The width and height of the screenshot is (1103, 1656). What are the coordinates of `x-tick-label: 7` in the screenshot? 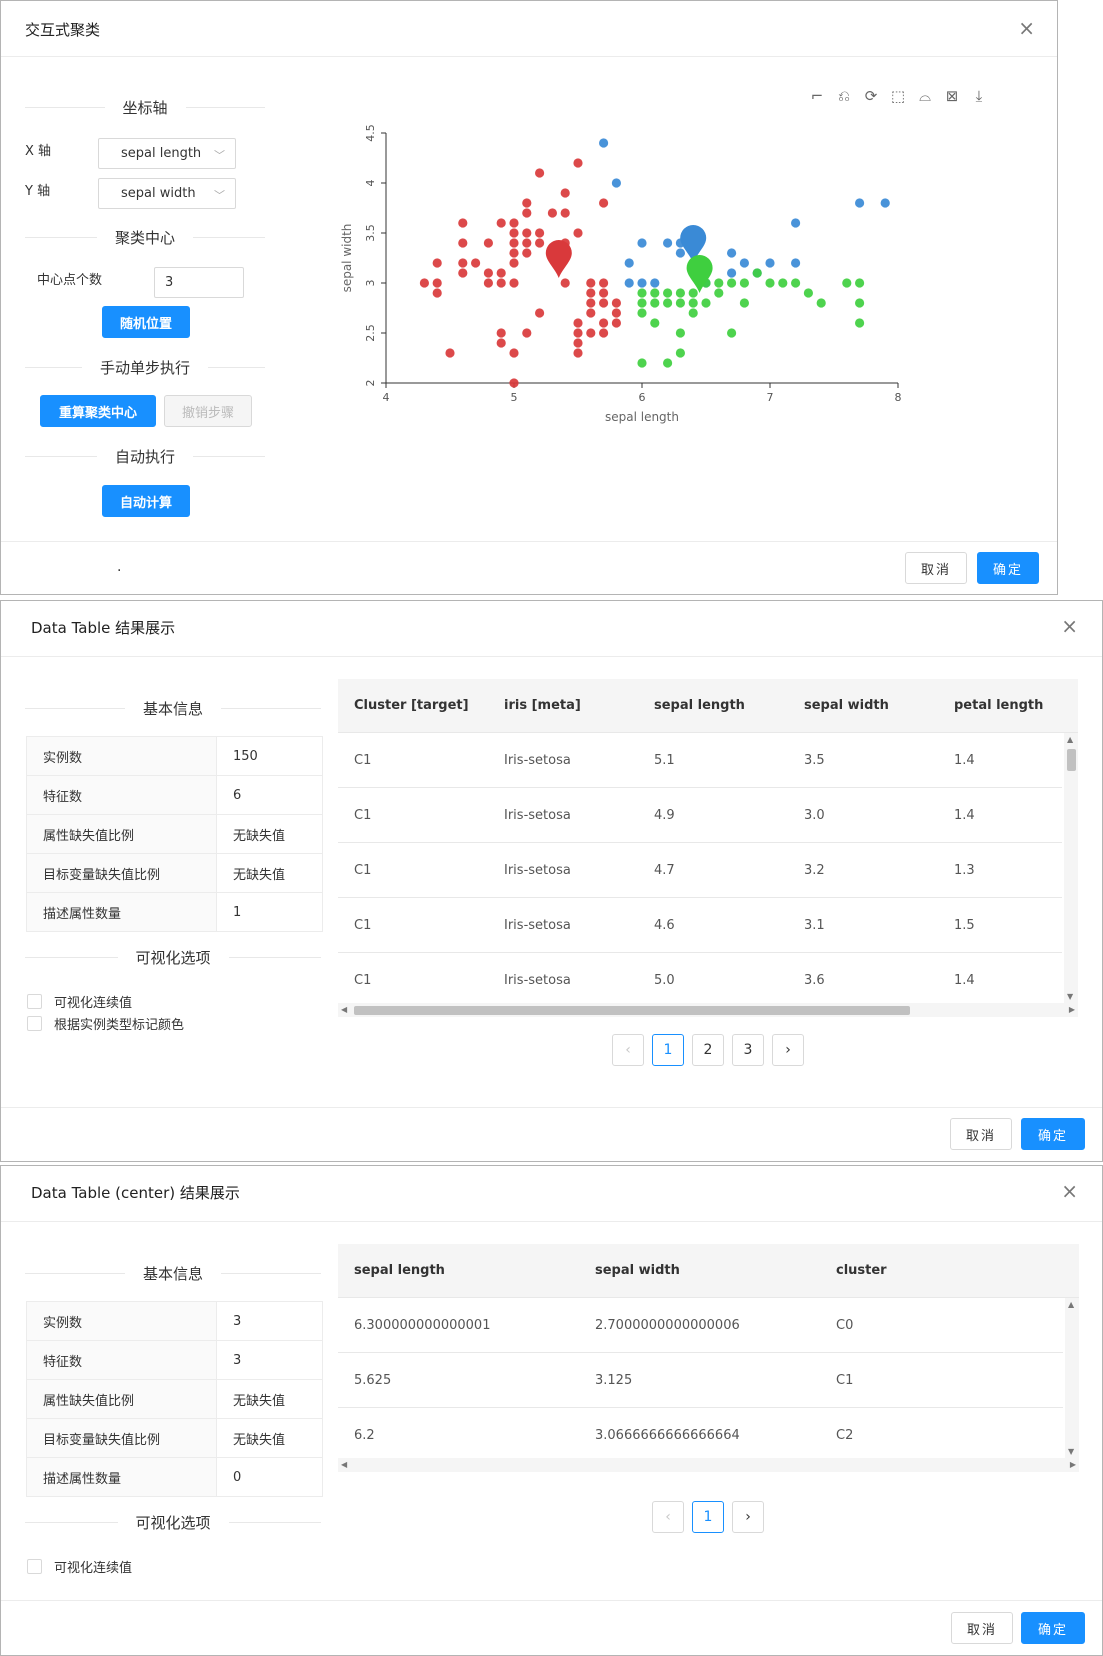 It's located at (770, 397).